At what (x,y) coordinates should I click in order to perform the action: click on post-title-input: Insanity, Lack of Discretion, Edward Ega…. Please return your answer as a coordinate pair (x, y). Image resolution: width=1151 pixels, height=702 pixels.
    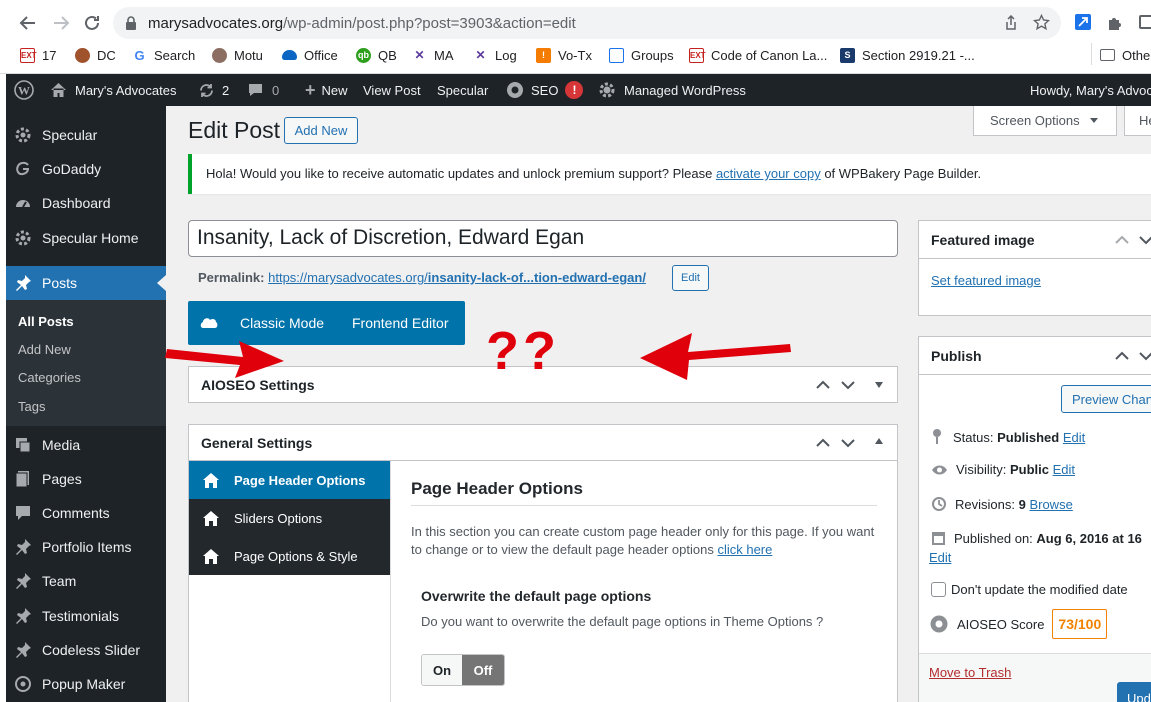
    Looking at the image, I should click on (543, 238).